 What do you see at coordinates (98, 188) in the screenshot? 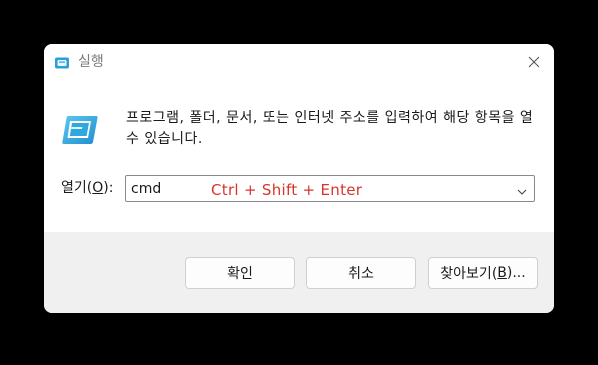
I see `open-label-hotkey: O` at bounding box center [98, 188].